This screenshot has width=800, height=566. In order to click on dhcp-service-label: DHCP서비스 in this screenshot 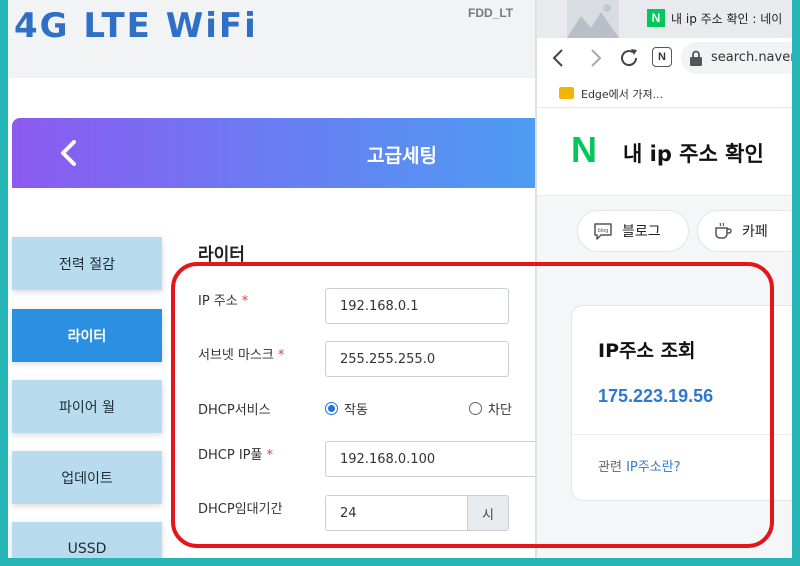, I will do `click(234, 410)`.